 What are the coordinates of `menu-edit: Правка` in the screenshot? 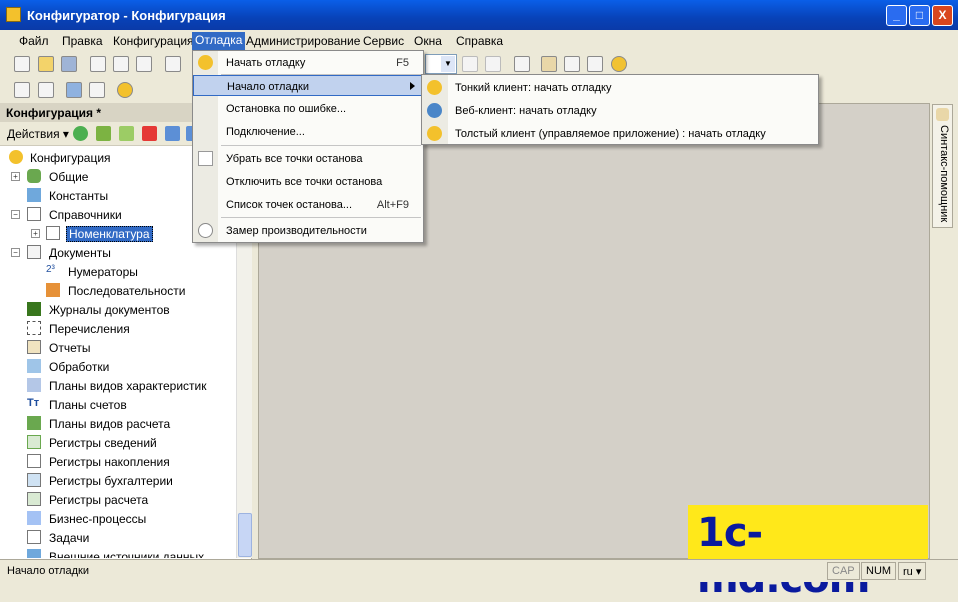 It's located at (82, 41).